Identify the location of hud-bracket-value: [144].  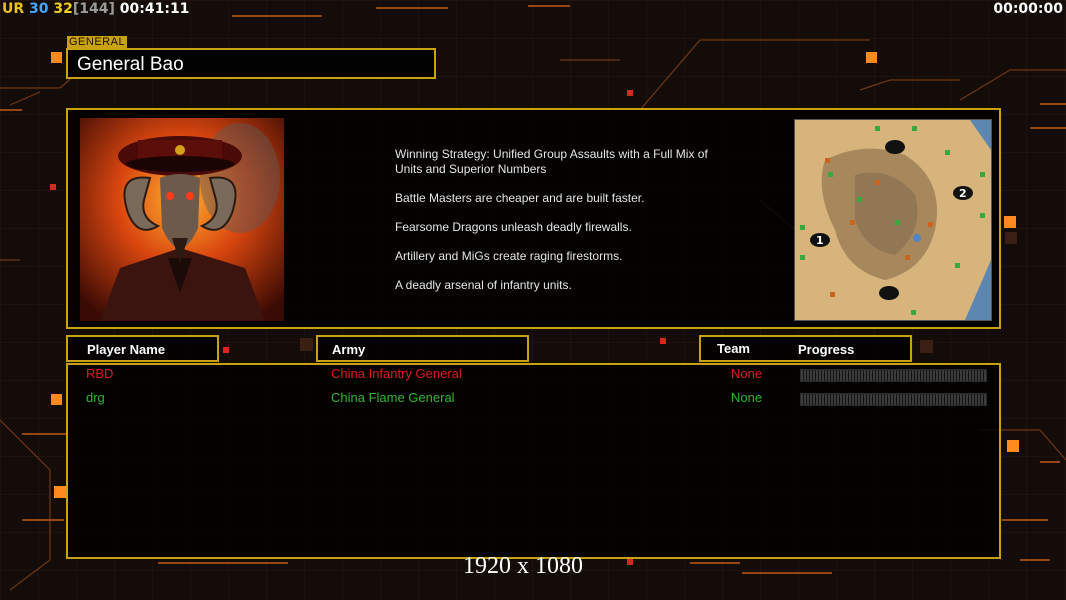
(93, 9).